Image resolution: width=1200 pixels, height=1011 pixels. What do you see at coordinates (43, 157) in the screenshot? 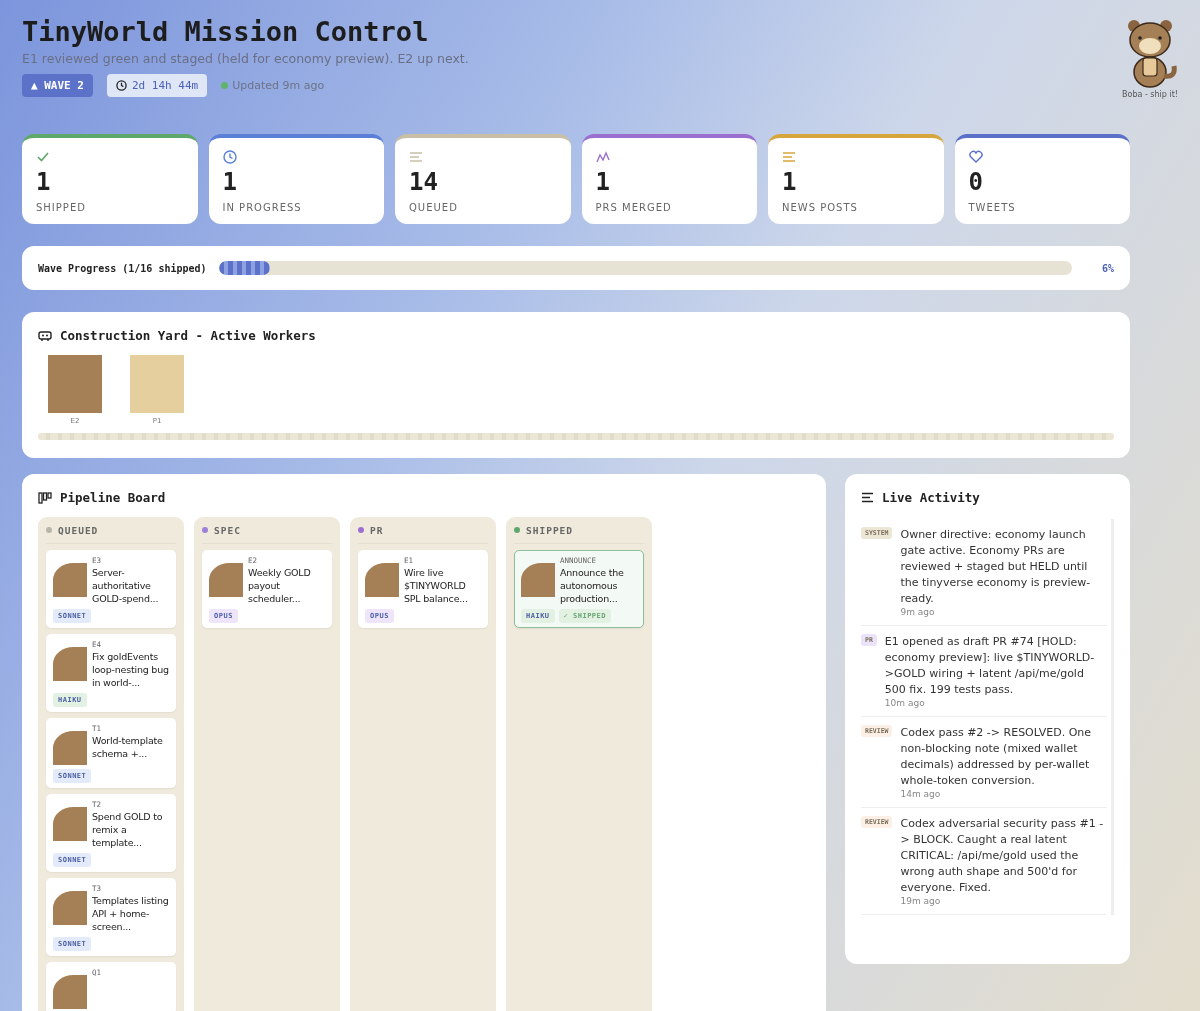
I see `check-icon` at bounding box center [43, 157].